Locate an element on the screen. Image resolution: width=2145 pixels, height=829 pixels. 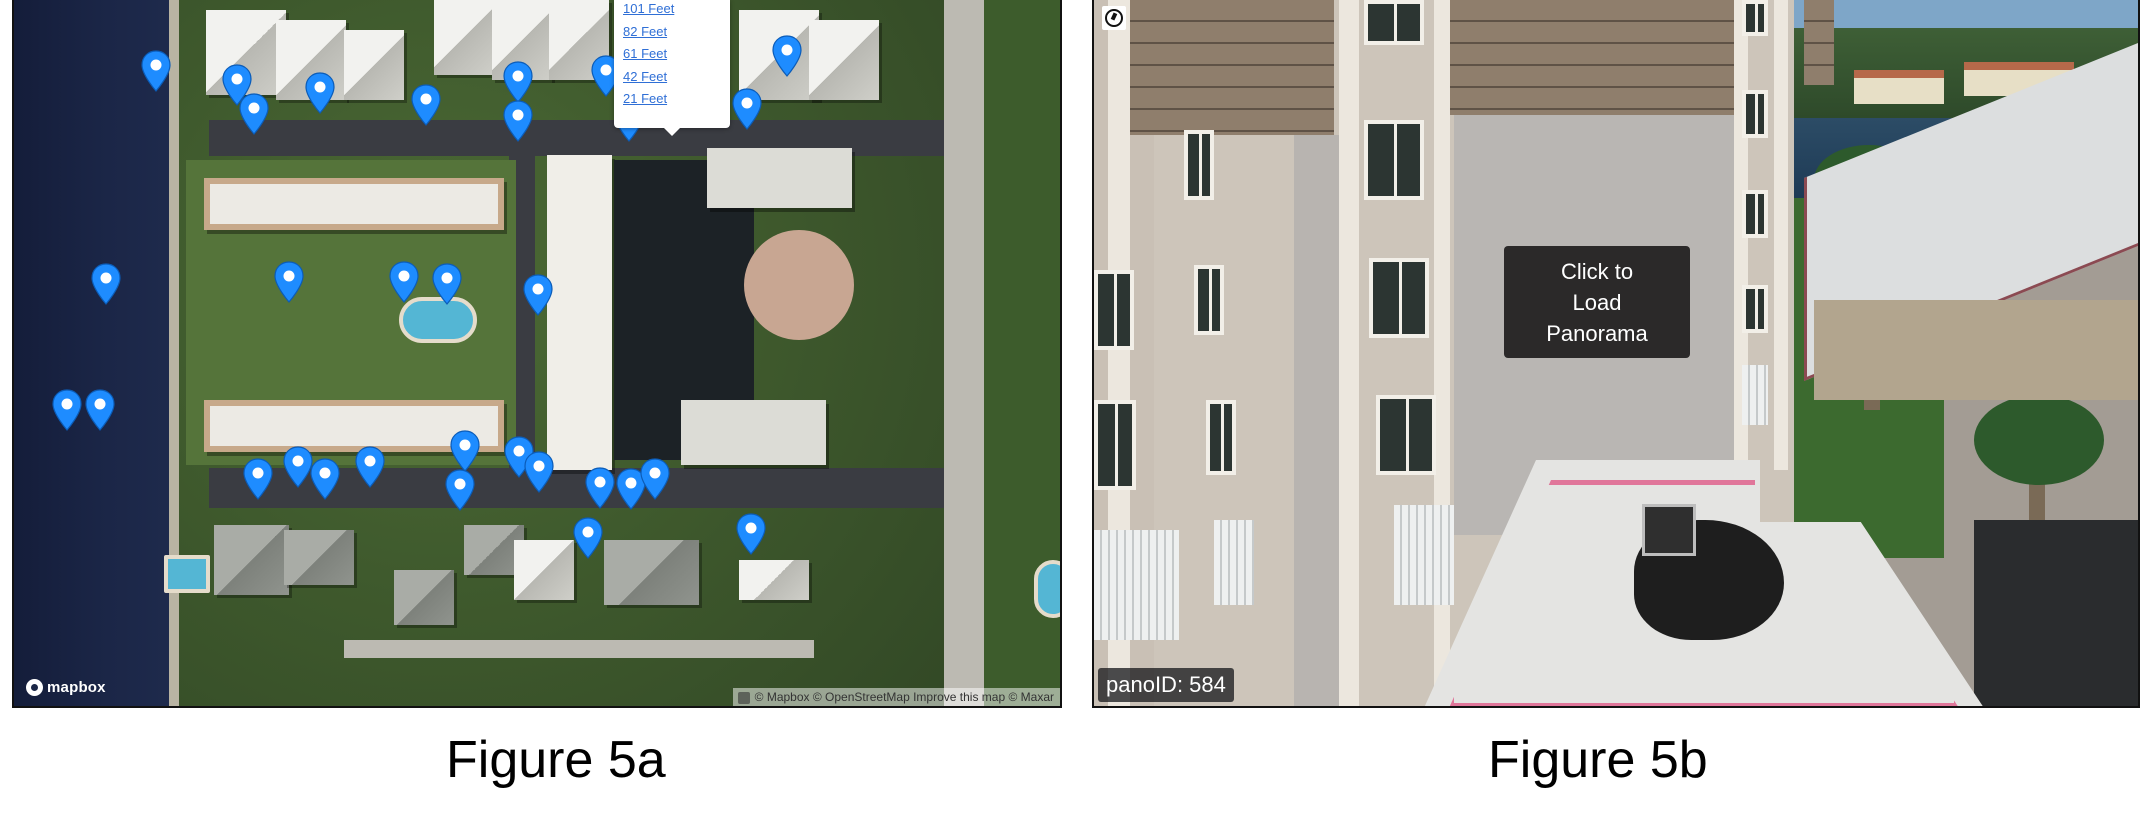
info-icon is located at coordinates (743, 698).